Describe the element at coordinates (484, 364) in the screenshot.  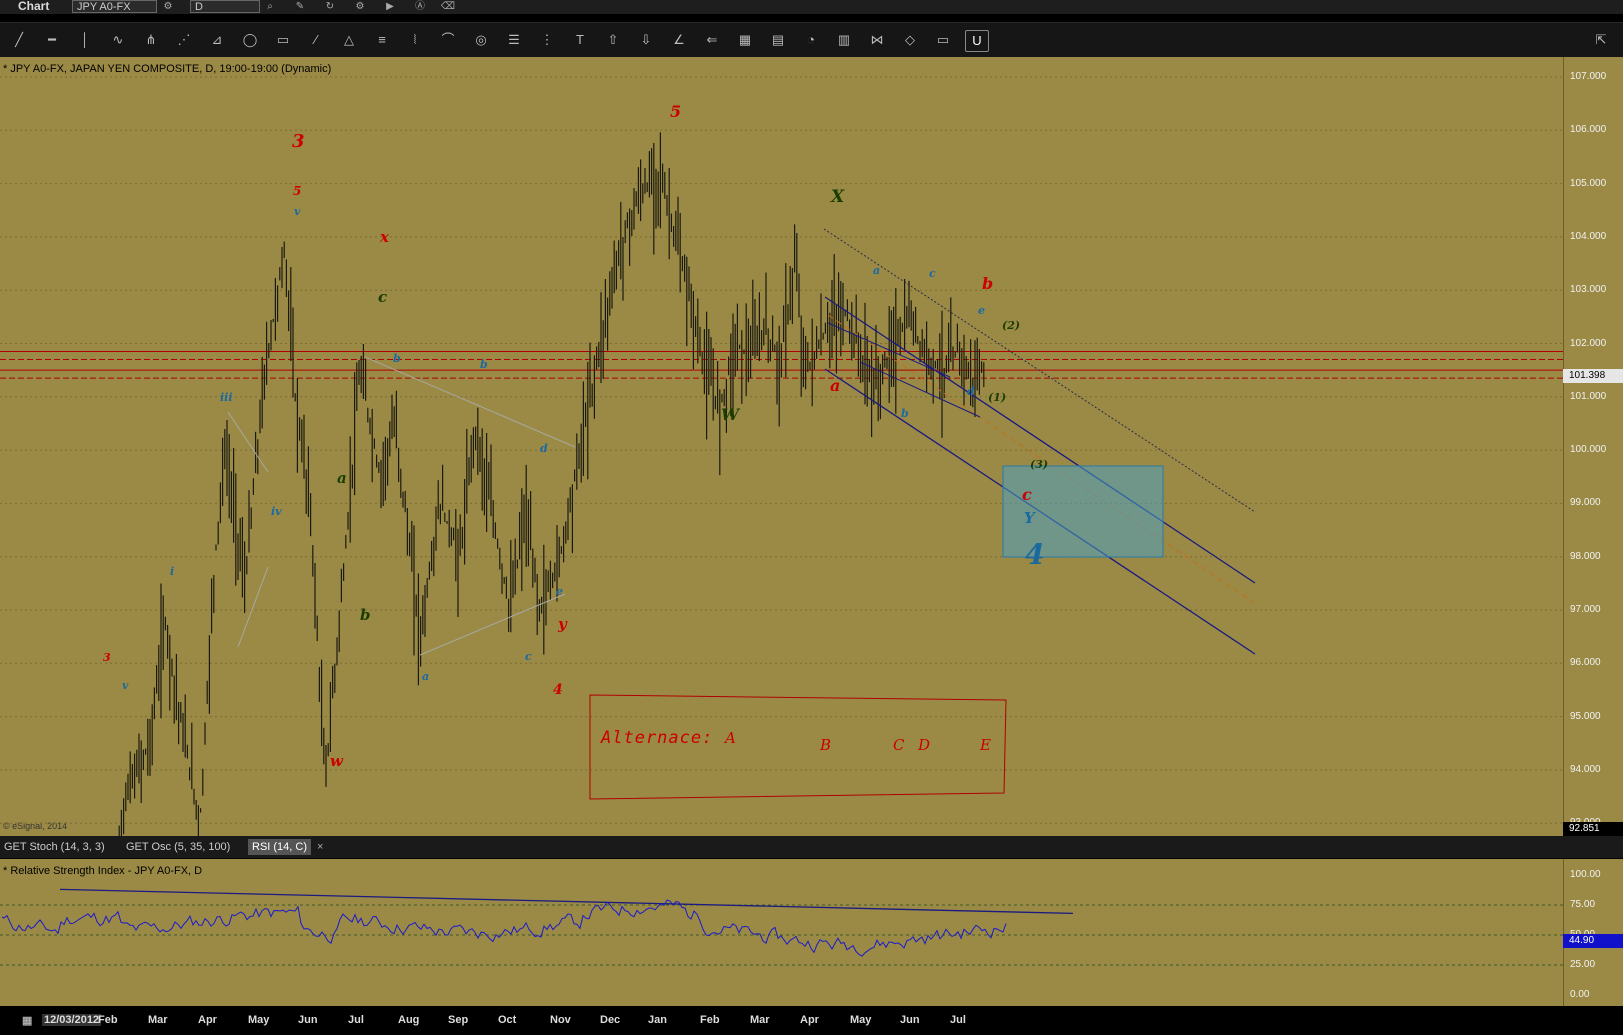
I see `wave-label: b` at that location.